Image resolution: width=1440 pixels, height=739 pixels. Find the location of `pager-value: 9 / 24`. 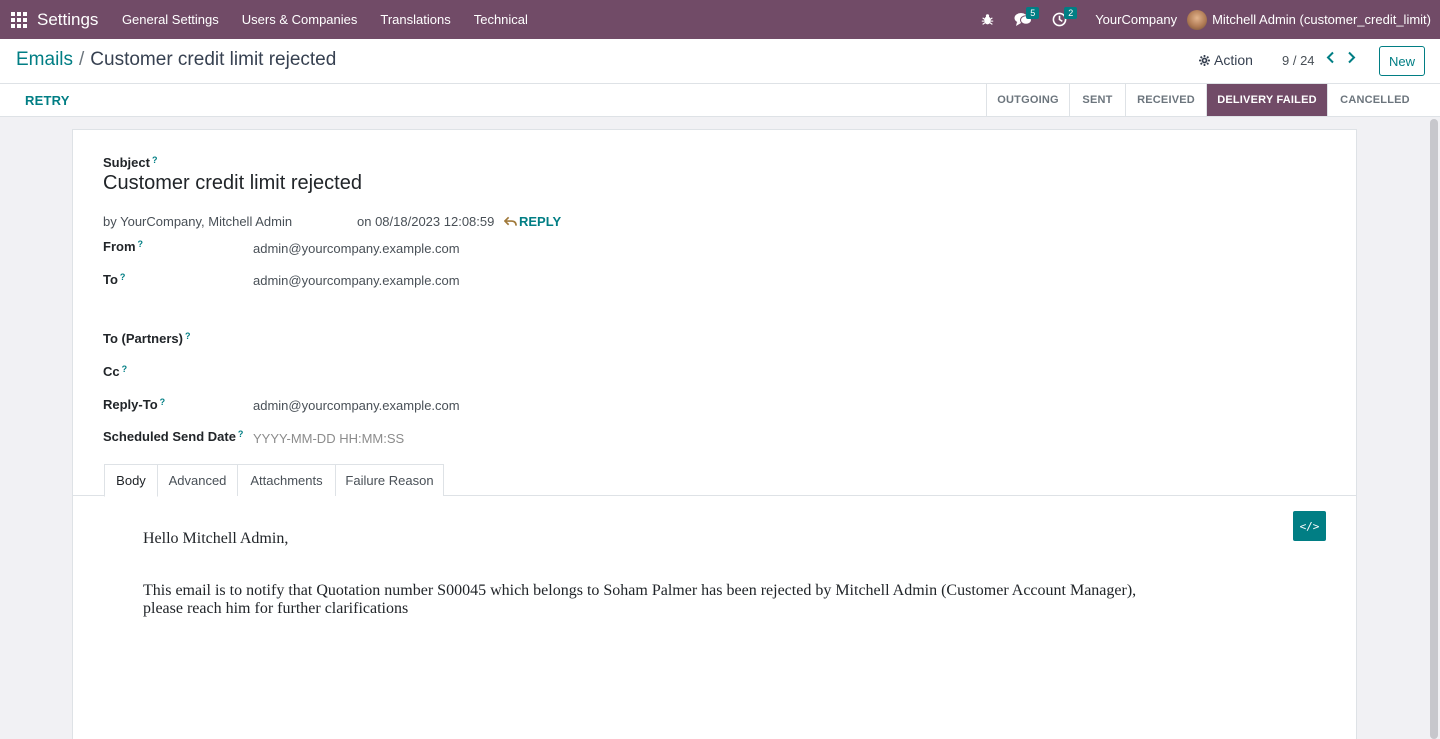

pager-value: 9 / 24 is located at coordinates (1298, 60).